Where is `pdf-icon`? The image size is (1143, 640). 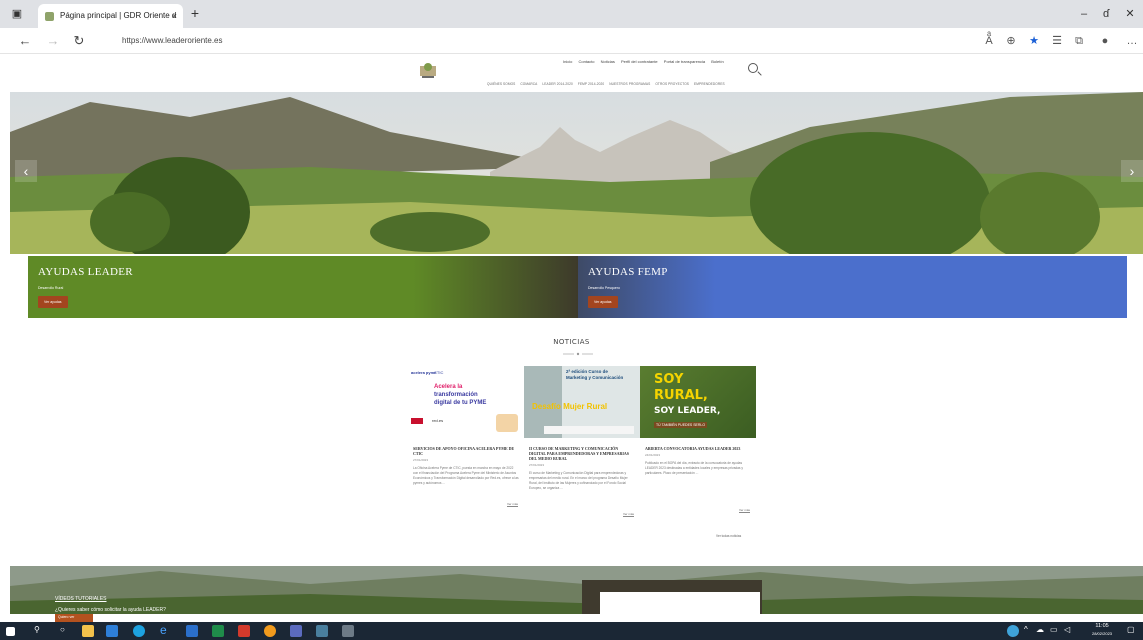
pdf-icon is located at coordinates (244, 631).